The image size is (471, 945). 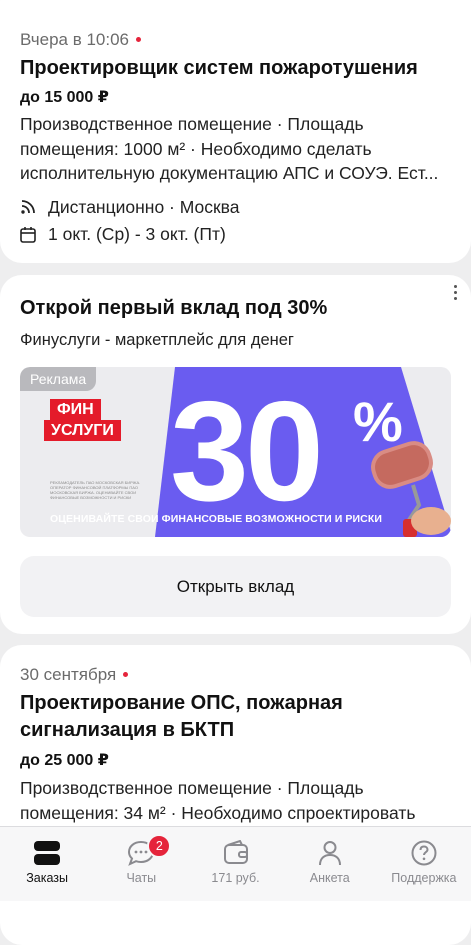 What do you see at coordinates (411, 489) in the screenshot?
I see `paint-roller-image` at bounding box center [411, 489].